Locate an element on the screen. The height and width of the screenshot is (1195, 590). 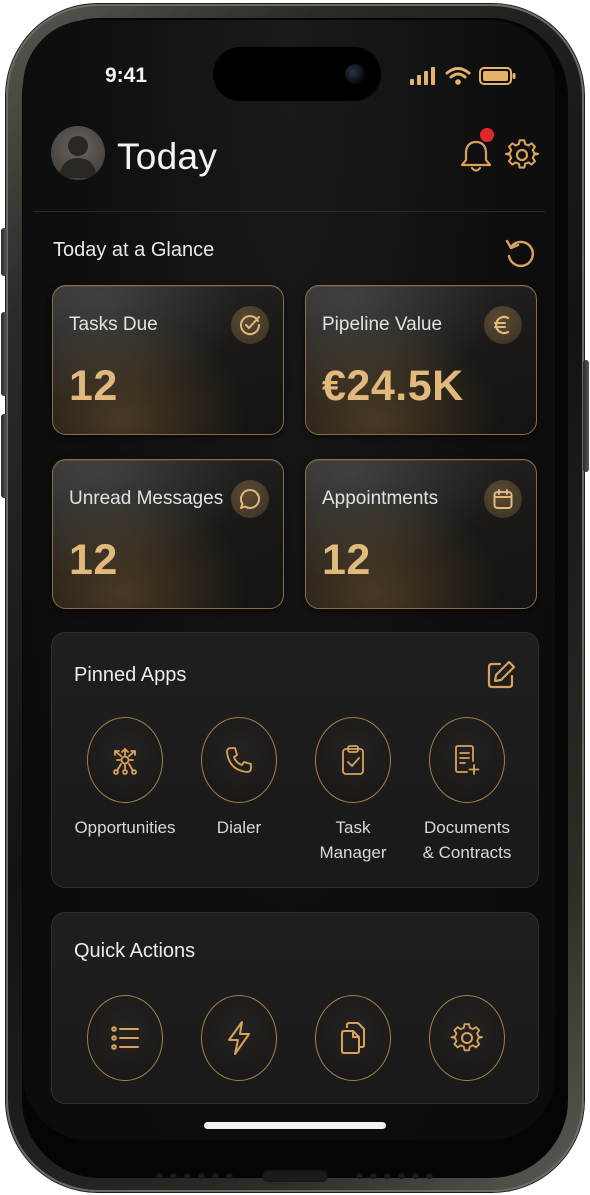
stat-value: €24.5K is located at coordinates (393, 386).